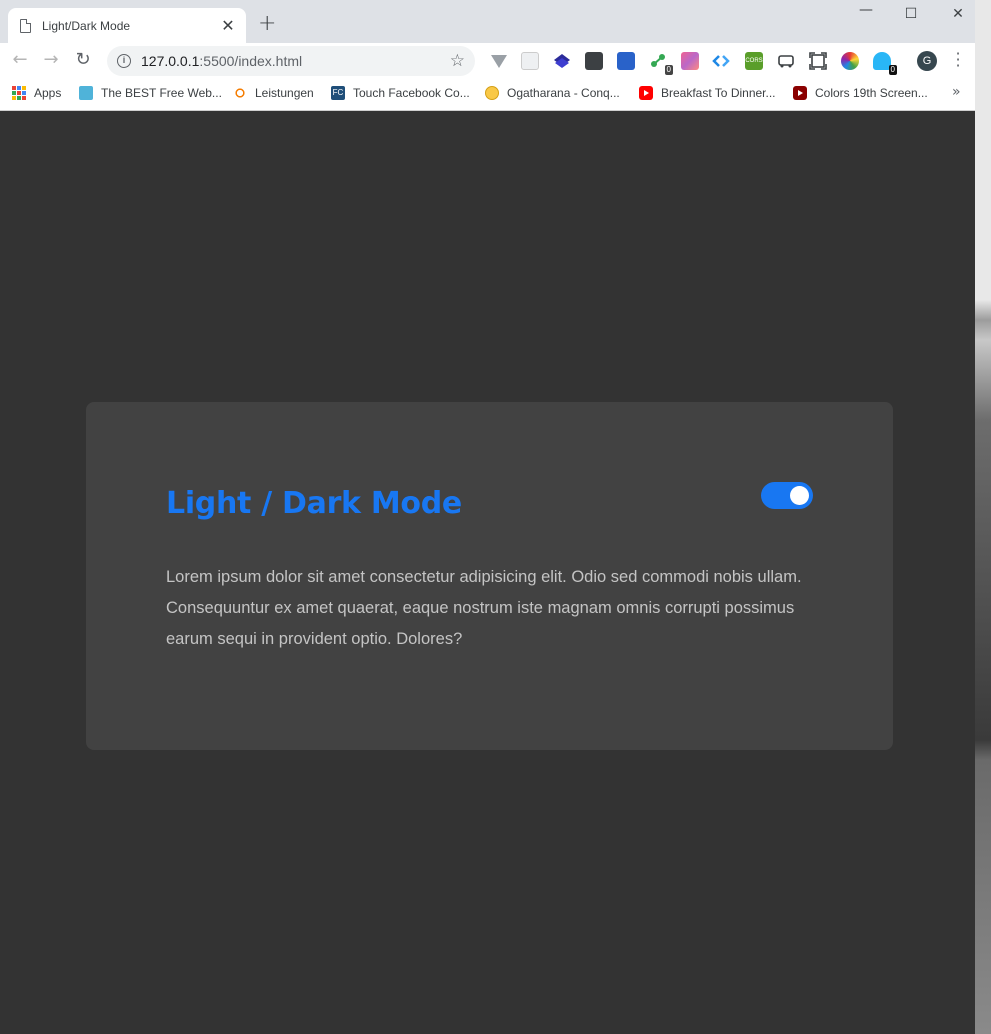  What do you see at coordinates (19, 93) in the screenshot?
I see `apps-grid-icon` at bounding box center [19, 93].